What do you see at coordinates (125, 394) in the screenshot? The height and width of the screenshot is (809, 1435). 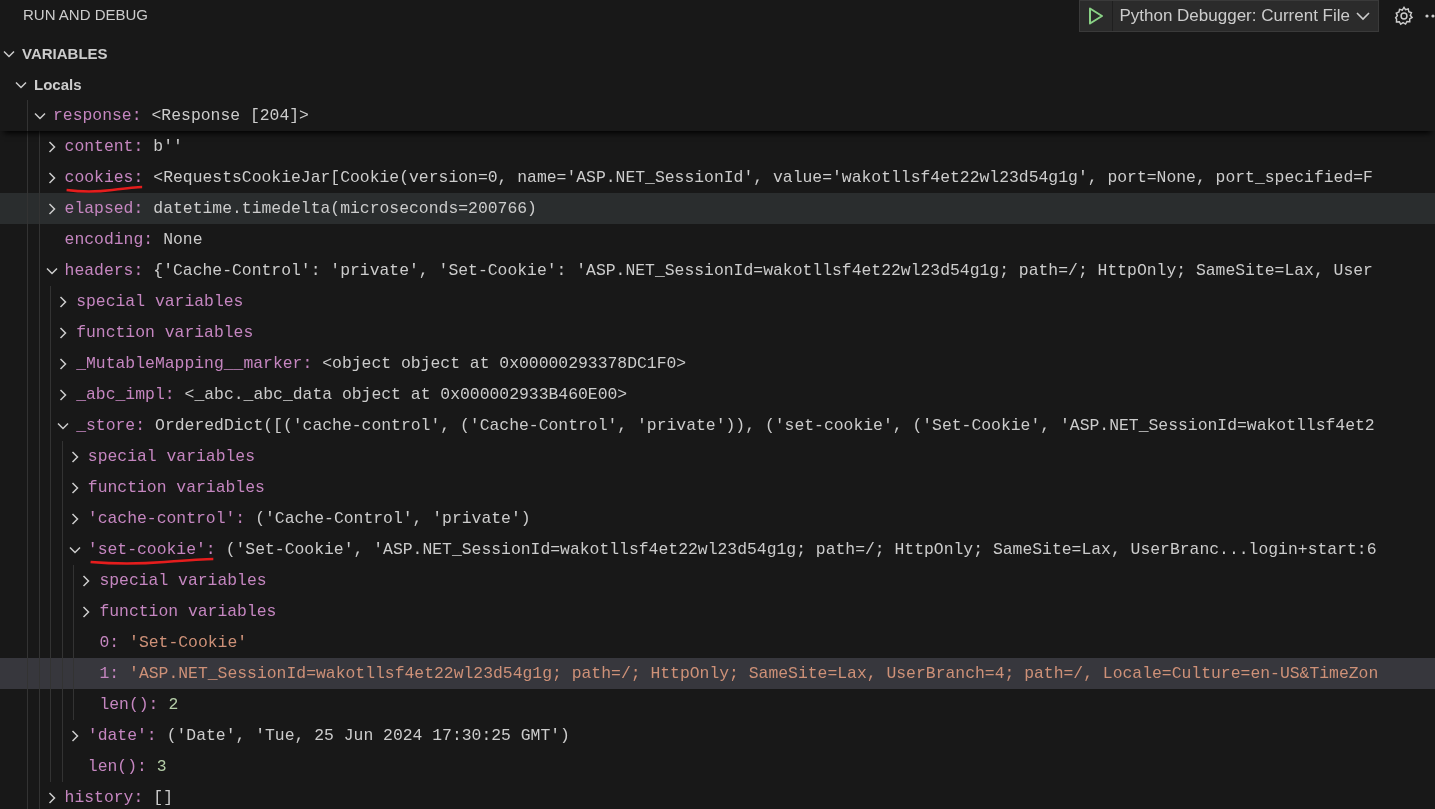 I see `variable-name: _abc_impl:` at bounding box center [125, 394].